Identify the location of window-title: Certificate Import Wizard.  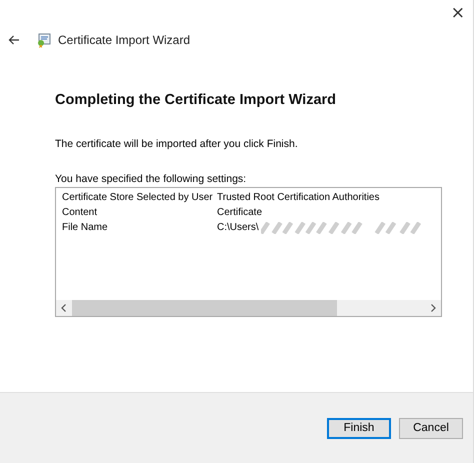
(124, 40).